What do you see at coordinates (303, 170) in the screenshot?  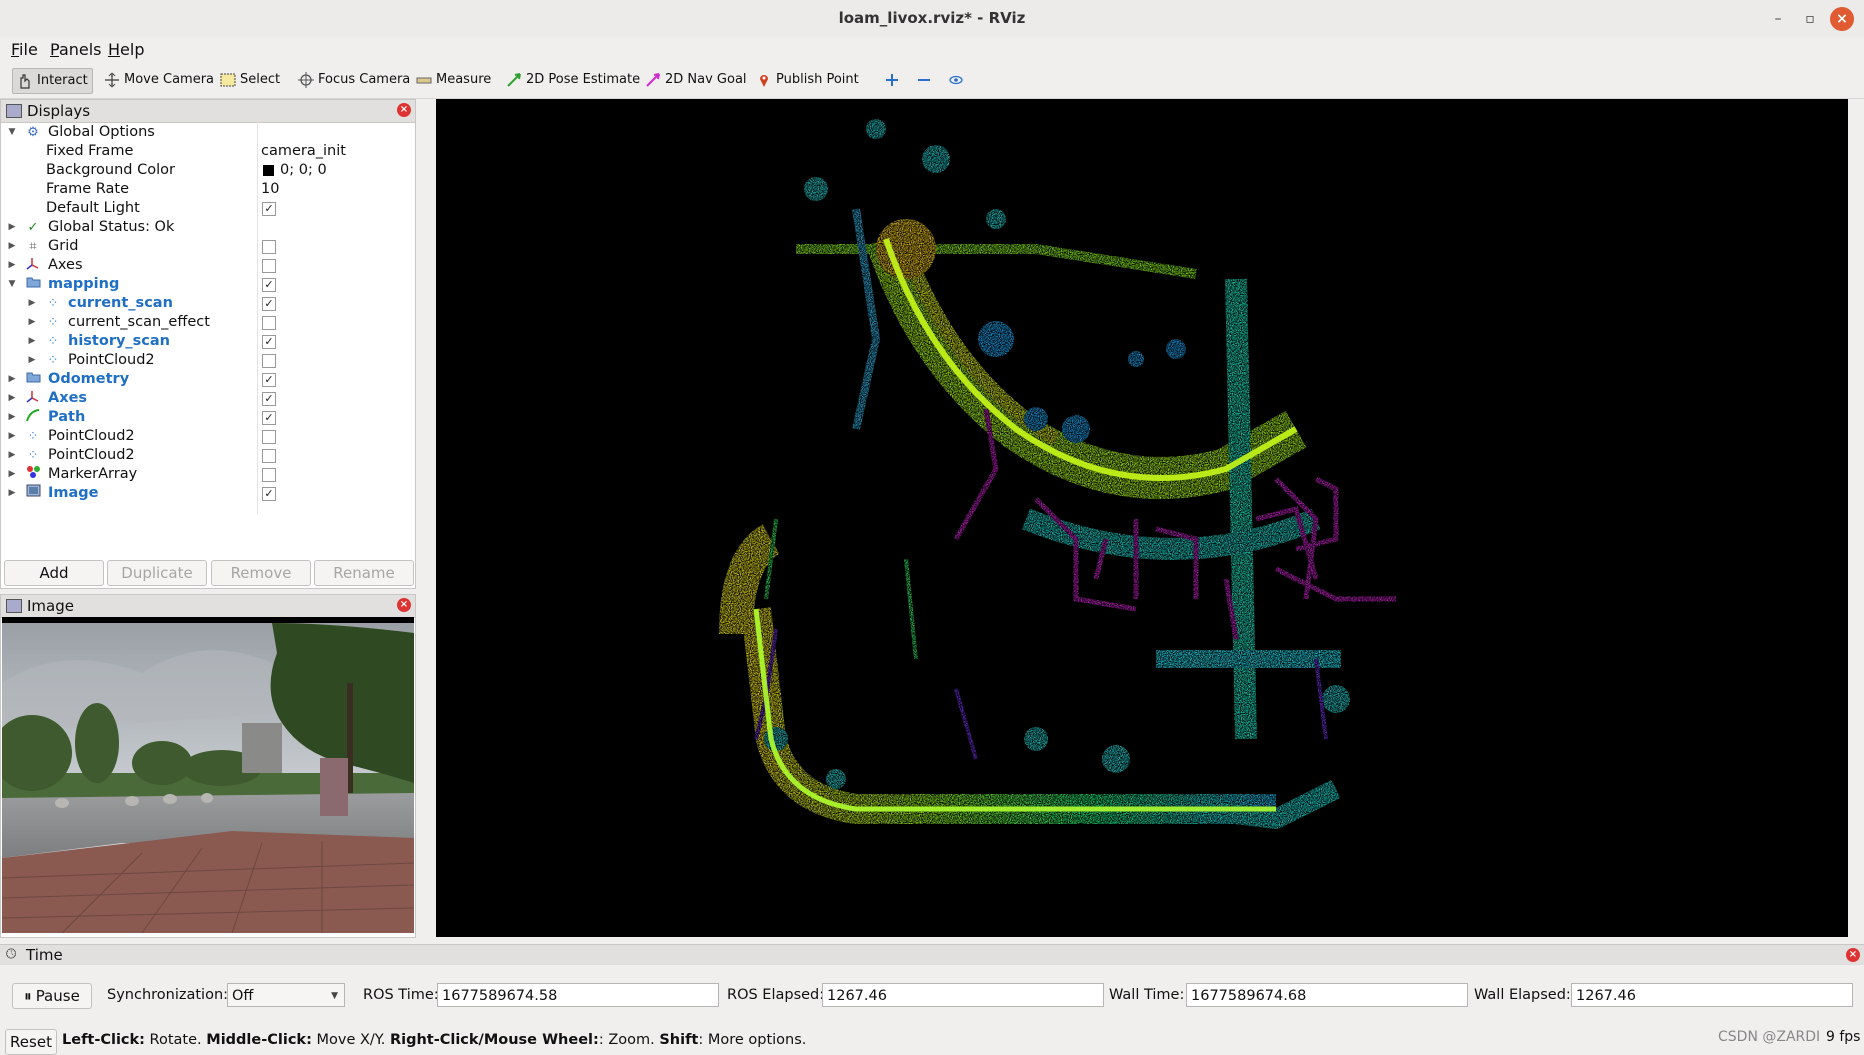 I see `background-color-value: 0; 0; 0` at bounding box center [303, 170].